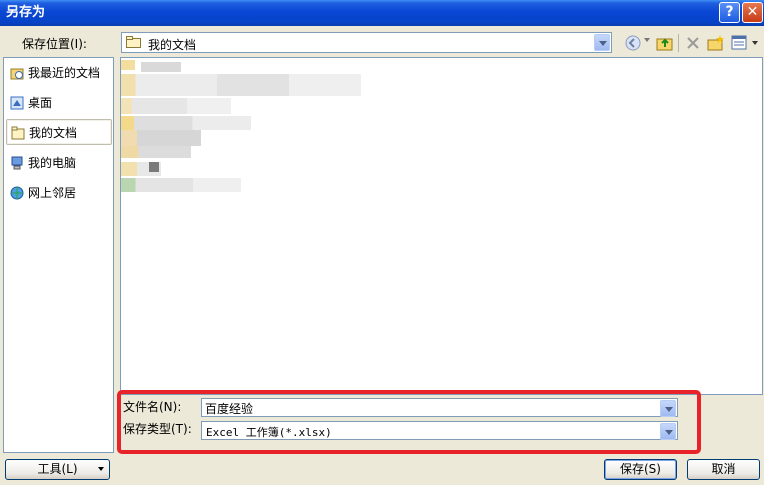 This screenshot has width=764, height=485. I want to click on place-my-documents: 我的文档, so click(59, 132).